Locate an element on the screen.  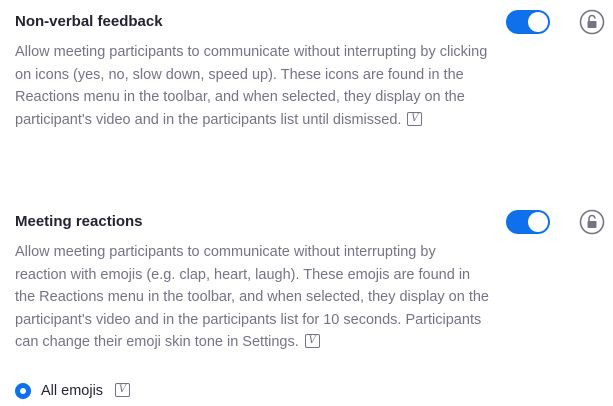
non-verbal-feedback-toggle is located at coordinates (528, 22).